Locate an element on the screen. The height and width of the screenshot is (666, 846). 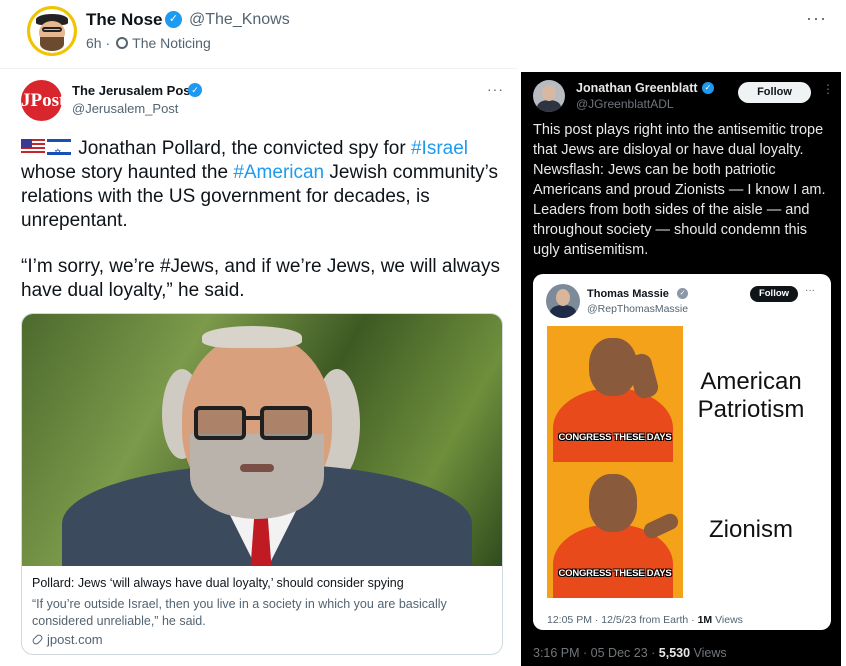
massie-author-name: Thomas Massie is located at coordinates (628, 294).